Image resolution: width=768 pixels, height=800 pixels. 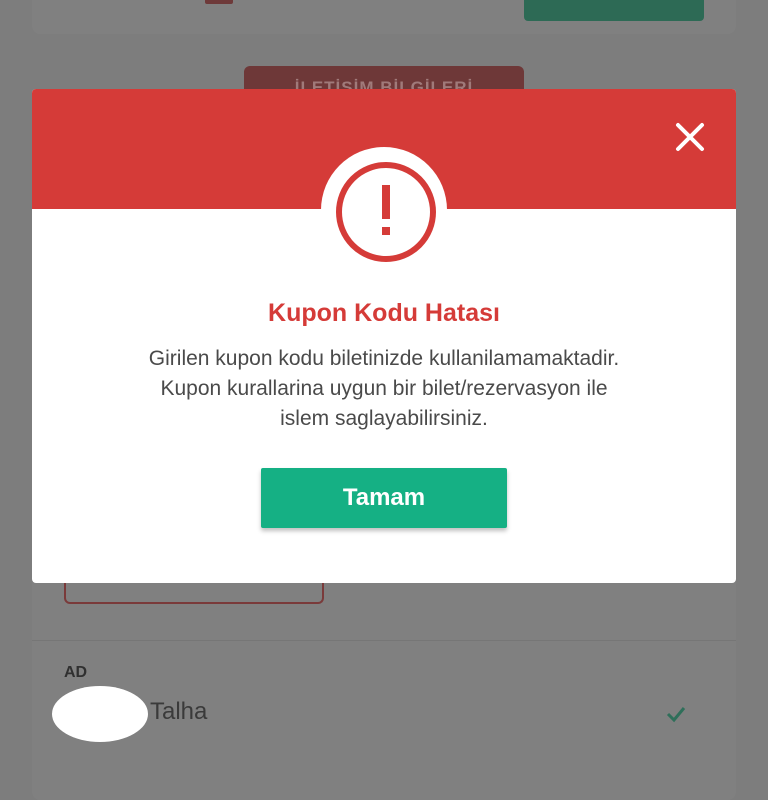 I want to click on name-field-label: AD, so click(x=76, y=672).